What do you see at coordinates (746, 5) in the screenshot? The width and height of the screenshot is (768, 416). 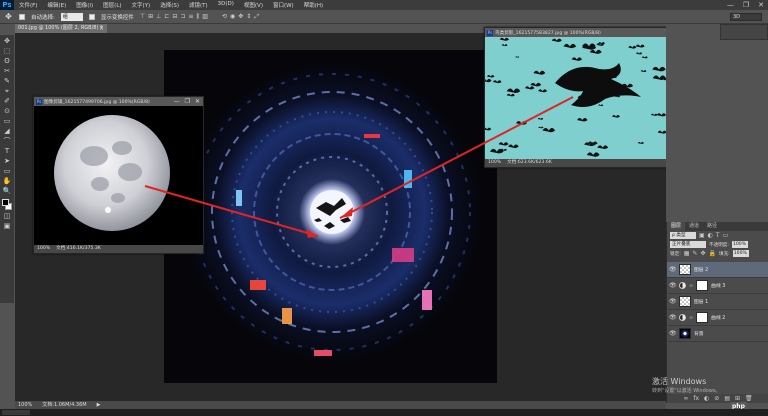 I see `restore-icon: ❐` at bounding box center [746, 5].